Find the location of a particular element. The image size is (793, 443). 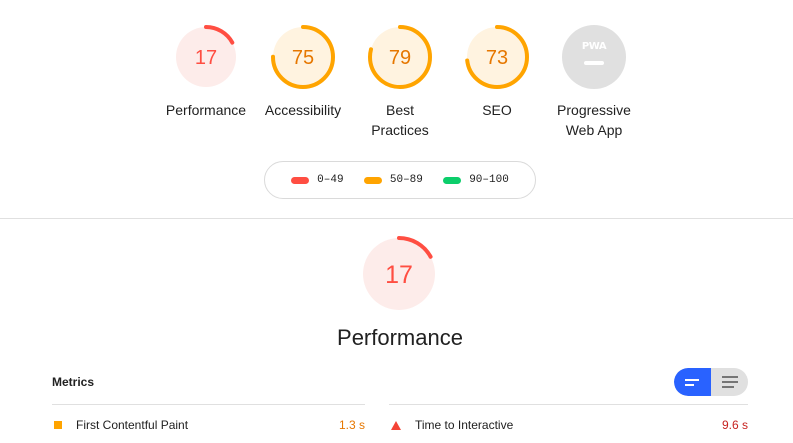

legend-item-pass: 90–100 is located at coordinates (476, 180).